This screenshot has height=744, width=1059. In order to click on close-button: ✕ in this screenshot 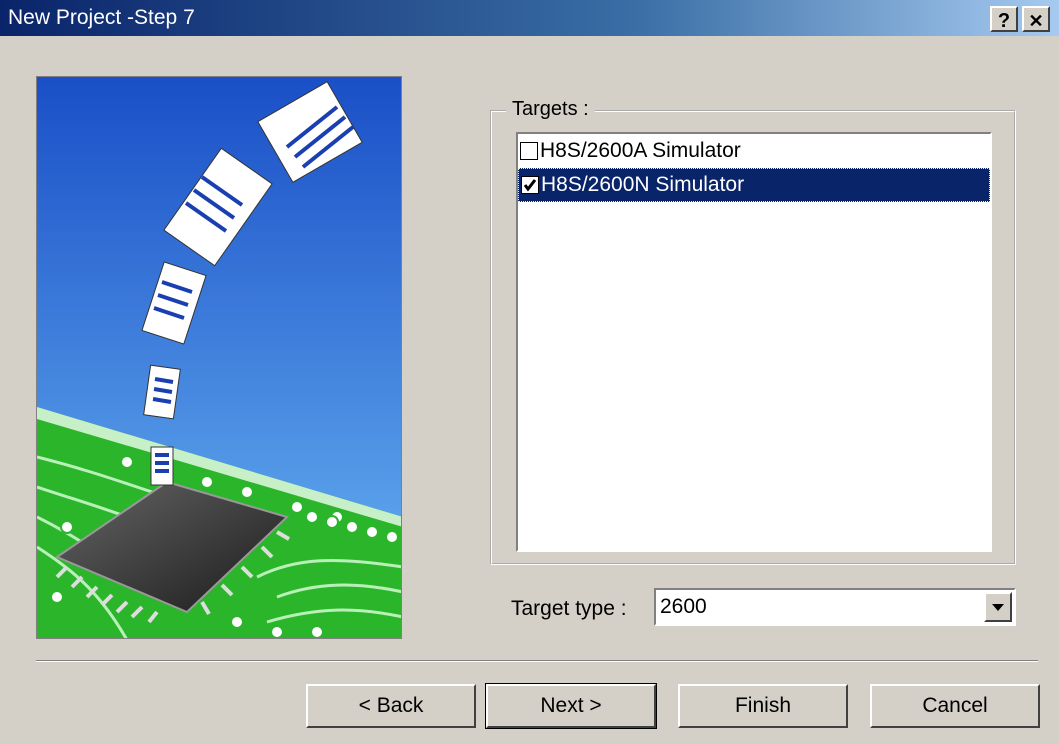, I will do `click(1036, 19)`.